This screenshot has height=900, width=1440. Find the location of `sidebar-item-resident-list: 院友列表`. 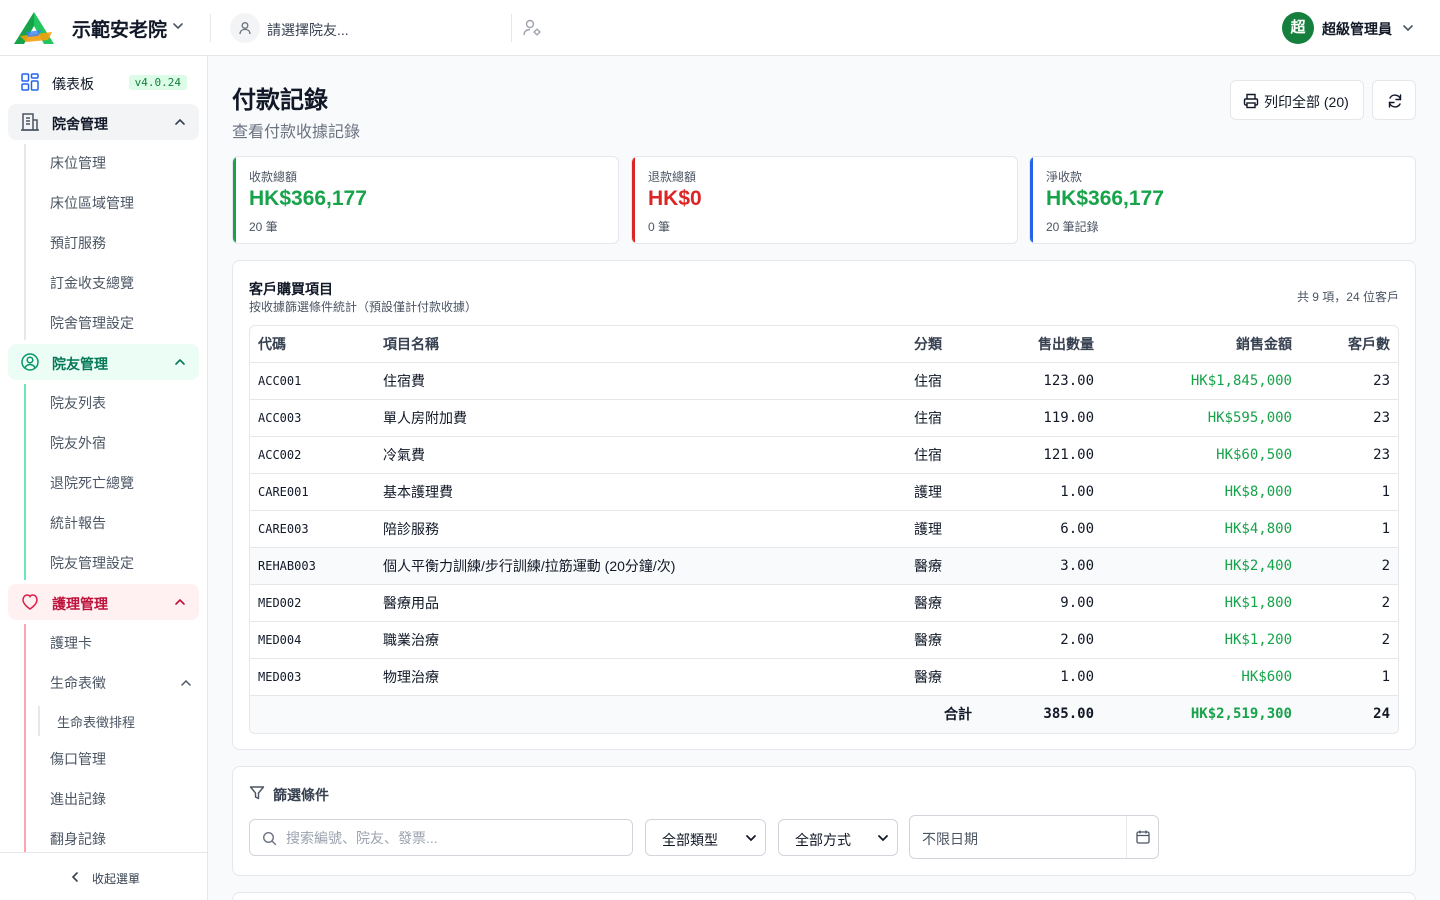

sidebar-item-resident-list: 院友列表 is located at coordinates (78, 403).